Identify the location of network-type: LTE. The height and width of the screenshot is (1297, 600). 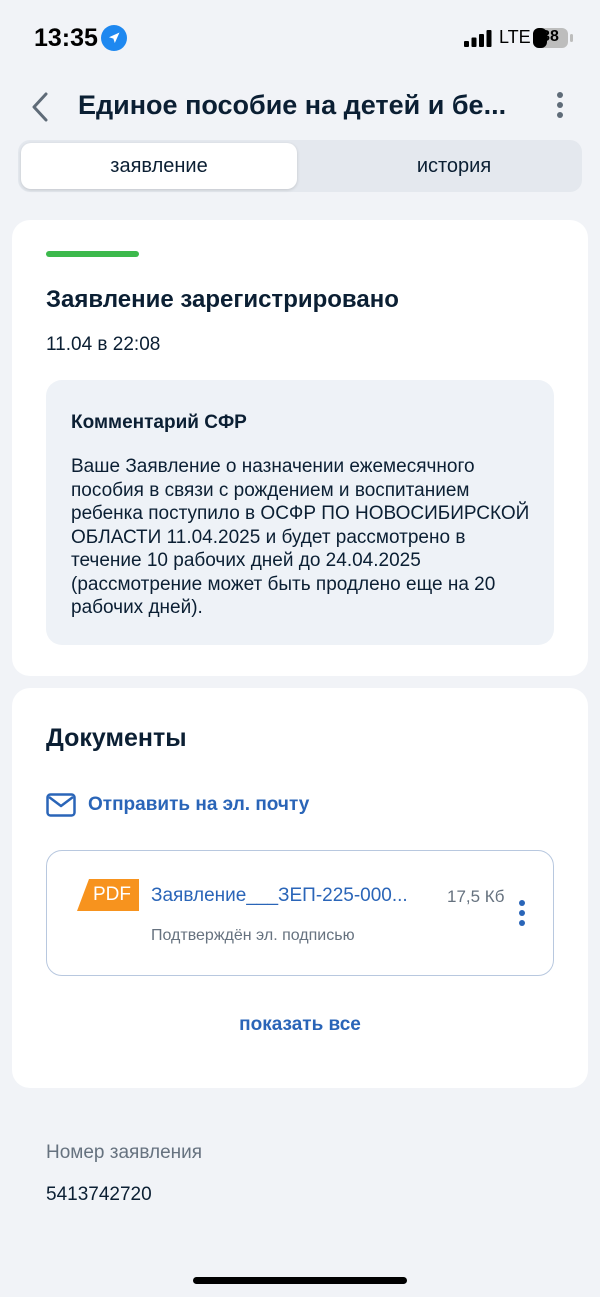
(515, 37).